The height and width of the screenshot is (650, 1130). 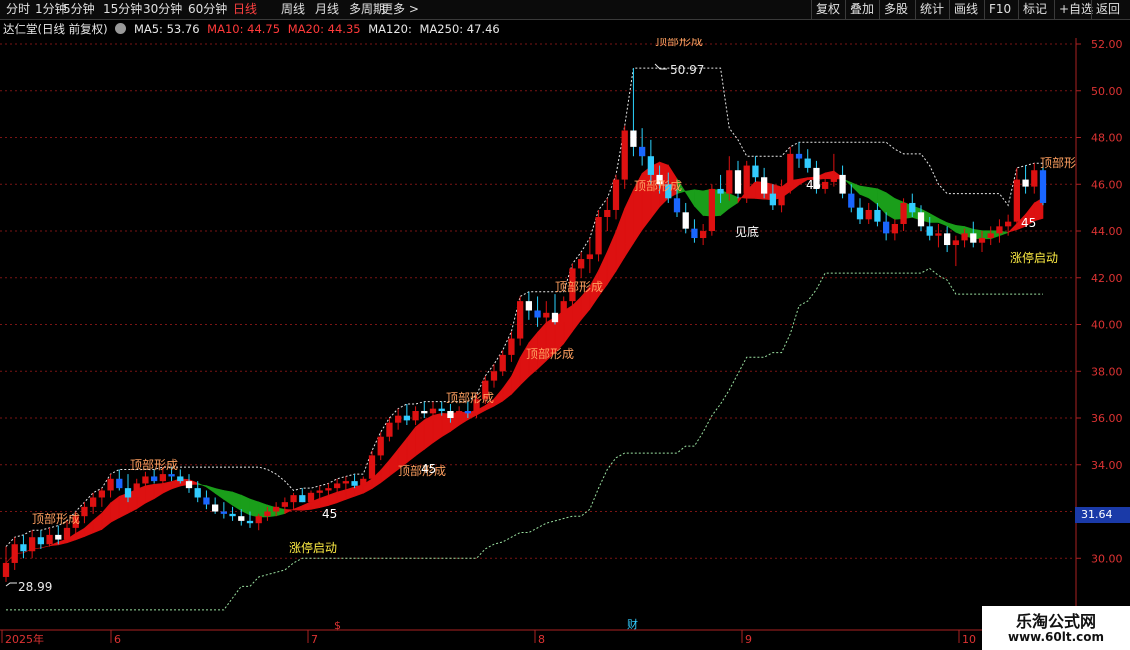 What do you see at coordinates (367, 9) in the screenshot?
I see `toolbar-tab-9: 多周期` at bounding box center [367, 9].